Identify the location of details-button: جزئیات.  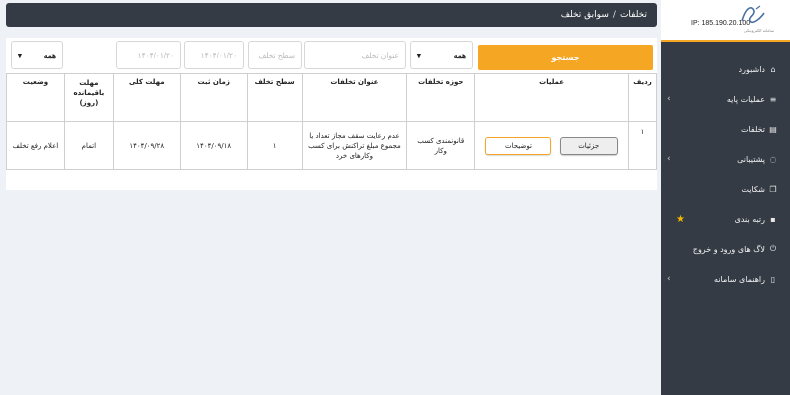
(588, 145).